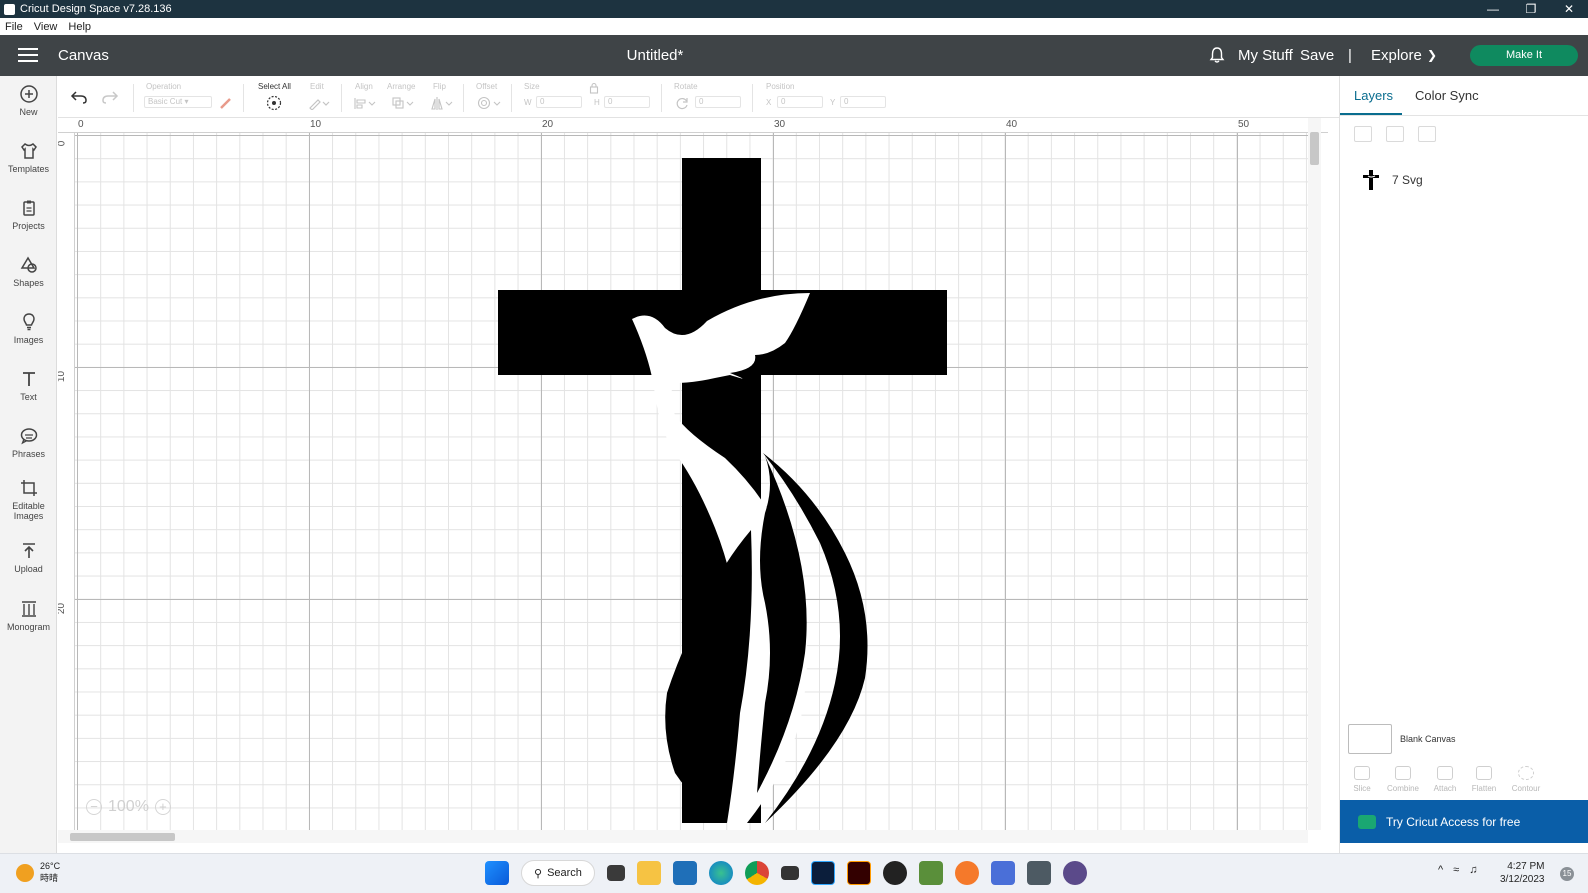  I want to click on arrange-icon, so click(403, 103).